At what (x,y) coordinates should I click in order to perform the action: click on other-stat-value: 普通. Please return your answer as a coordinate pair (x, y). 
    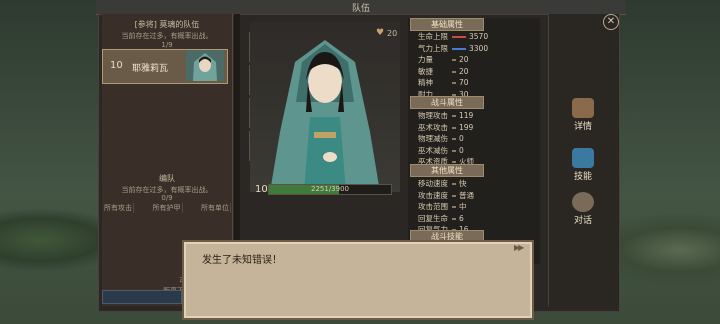
    Looking at the image, I should click on (466, 195).